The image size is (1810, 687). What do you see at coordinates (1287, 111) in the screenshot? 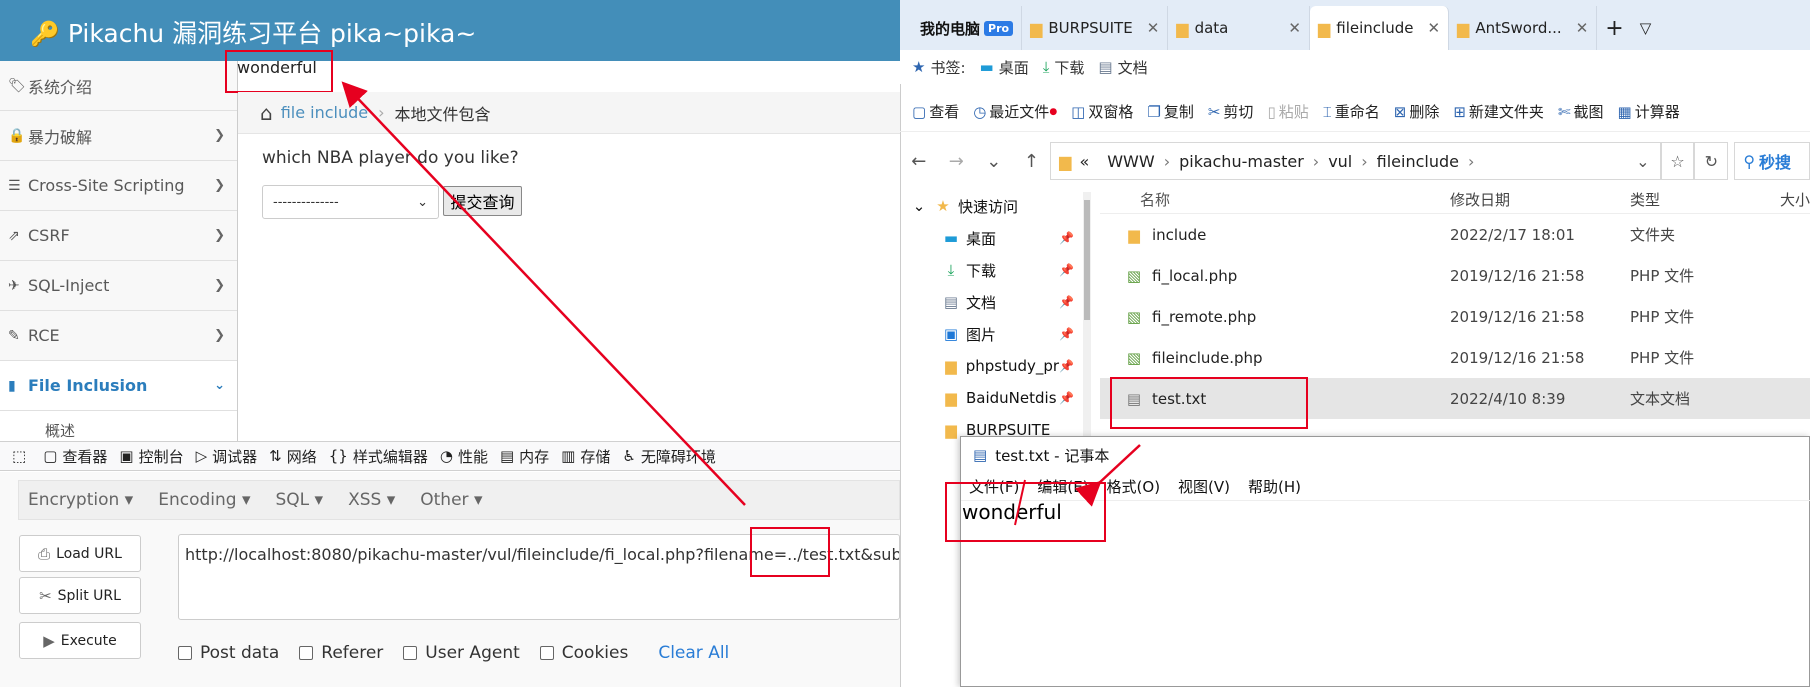
I see `paste-button: ▯ 粘贴` at bounding box center [1287, 111].